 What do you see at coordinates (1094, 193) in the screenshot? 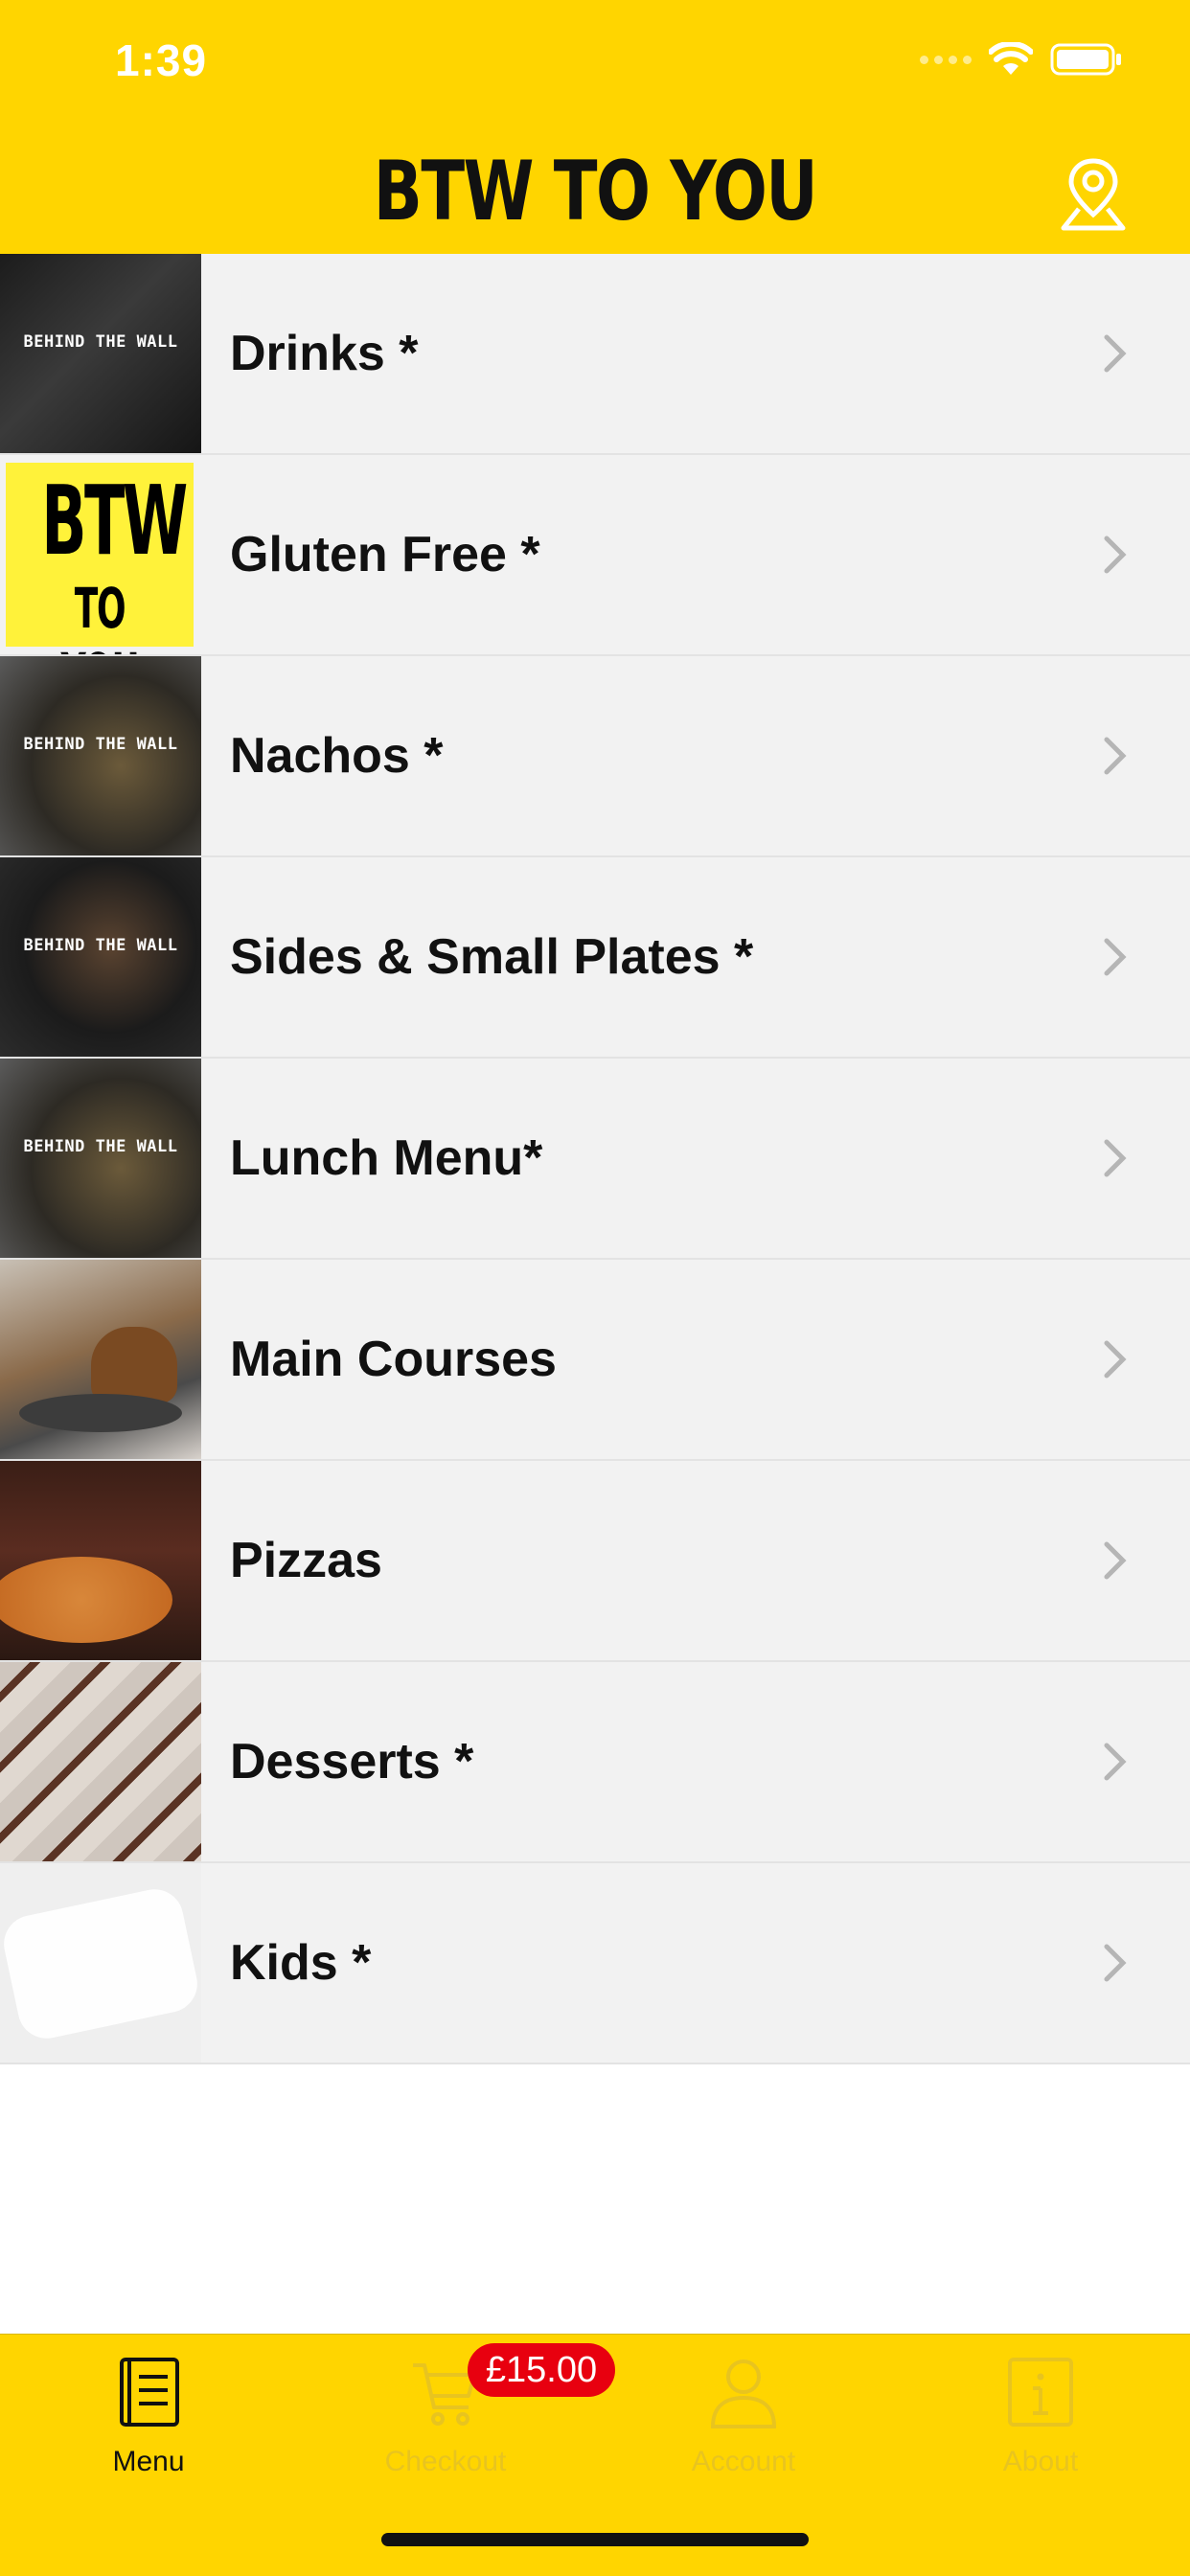
I see `map-pin-icon` at bounding box center [1094, 193].